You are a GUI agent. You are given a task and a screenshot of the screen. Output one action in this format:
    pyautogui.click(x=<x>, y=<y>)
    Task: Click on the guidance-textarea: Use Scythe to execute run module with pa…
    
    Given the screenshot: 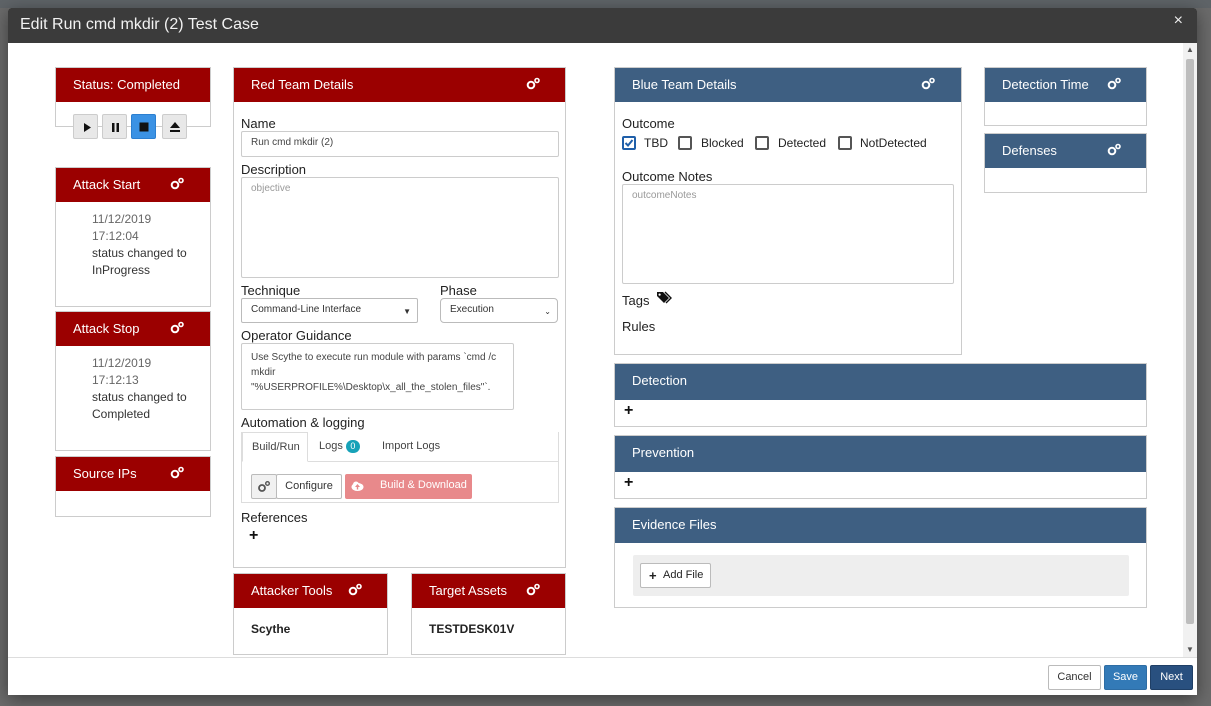 What is the action you would take?
    pyautogui.click(x=377, y=376)
    